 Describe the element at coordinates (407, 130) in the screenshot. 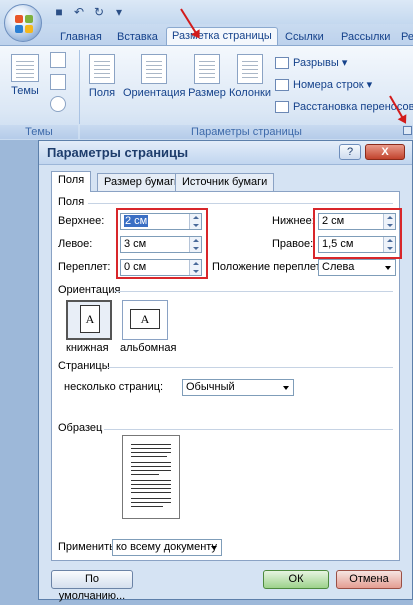

I see `dialog-launcher-icon` at that location.